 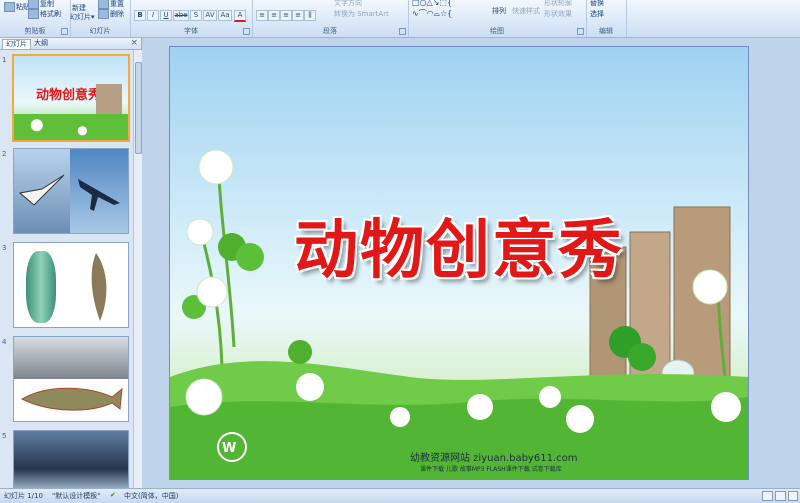 I want to click on airplane-icon, so click(x=99, y=195).